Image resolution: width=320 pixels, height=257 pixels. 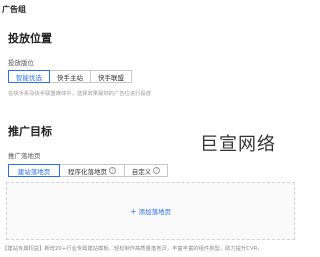 I want to click on add-landing-page-label: 添加落地页, so click(x=155, y=212).